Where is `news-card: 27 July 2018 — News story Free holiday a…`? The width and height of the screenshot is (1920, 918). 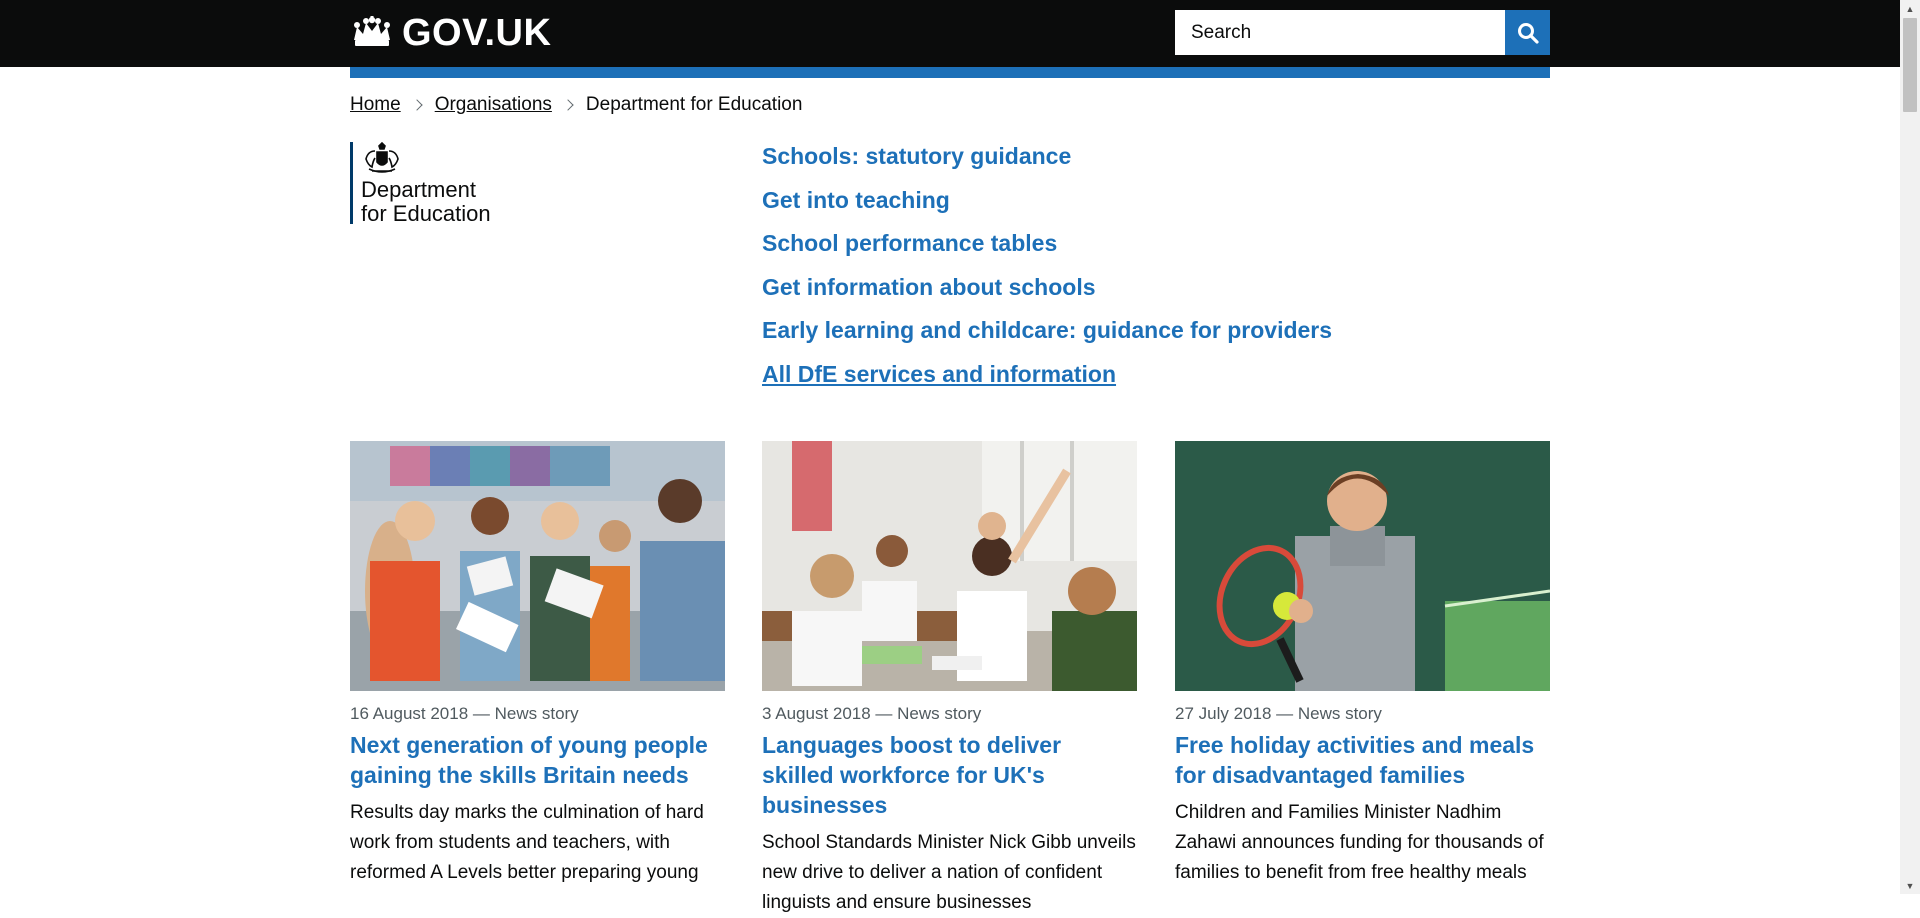
news-card: 27 July 2018 — News story Free holiday a… is located at coordinates (1362, 664).